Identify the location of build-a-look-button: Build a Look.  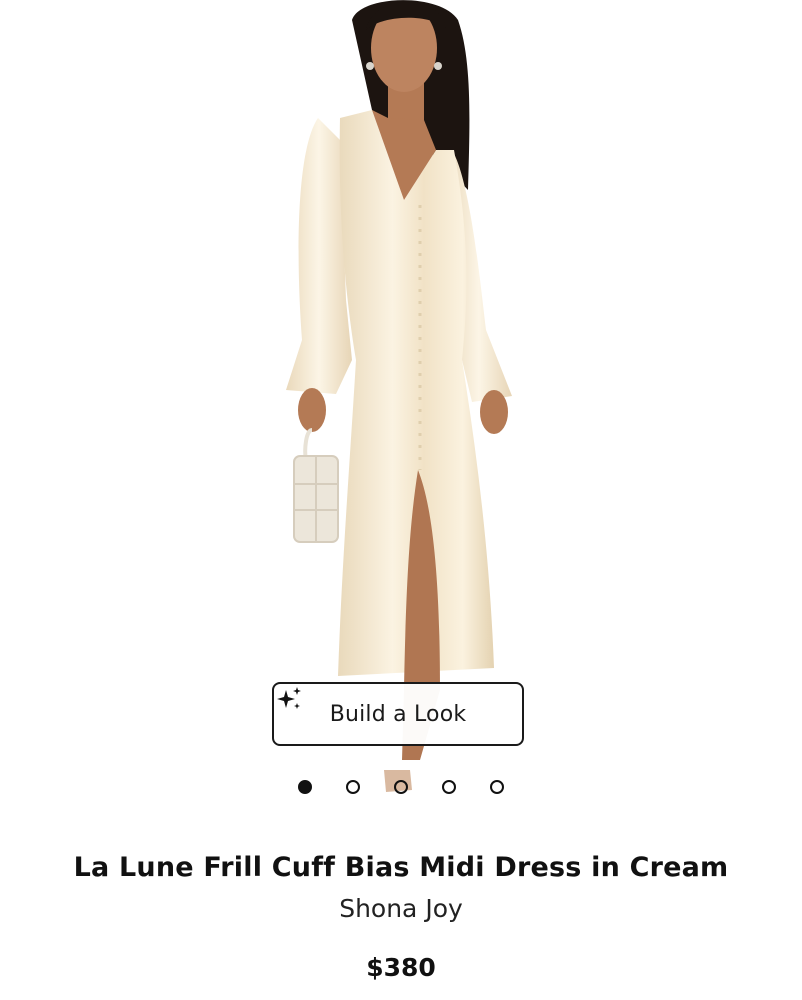
(398, 714).